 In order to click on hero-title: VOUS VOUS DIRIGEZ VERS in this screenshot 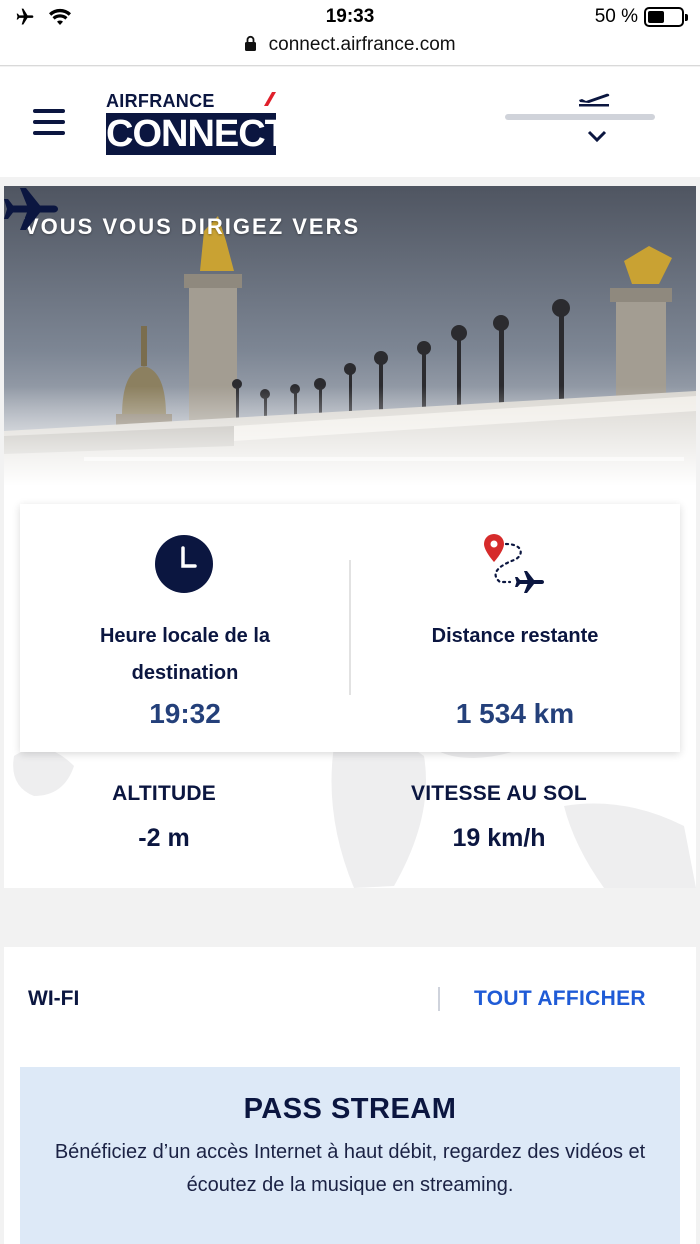, I will do `click(192, 226)`.